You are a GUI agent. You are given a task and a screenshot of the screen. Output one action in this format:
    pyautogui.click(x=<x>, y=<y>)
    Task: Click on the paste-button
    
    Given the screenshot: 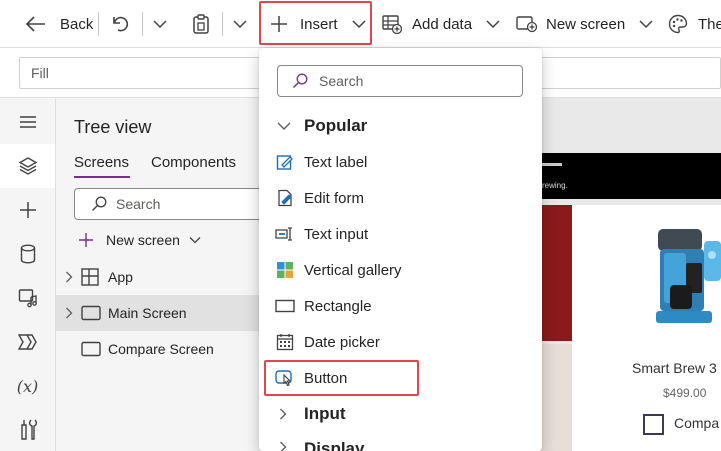 What is the action you would take?
    pyautogui.click(x=201, y=24)
    